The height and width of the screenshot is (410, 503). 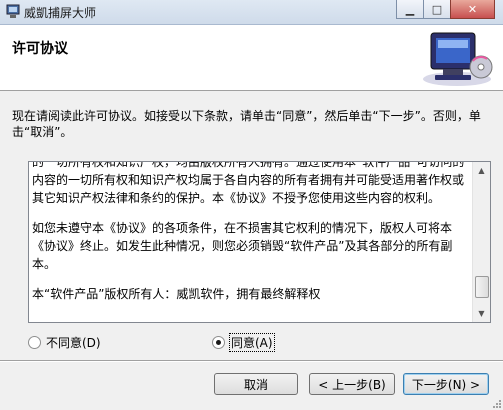 I want to click on scroll-thumb, so click(x=482, y=287).